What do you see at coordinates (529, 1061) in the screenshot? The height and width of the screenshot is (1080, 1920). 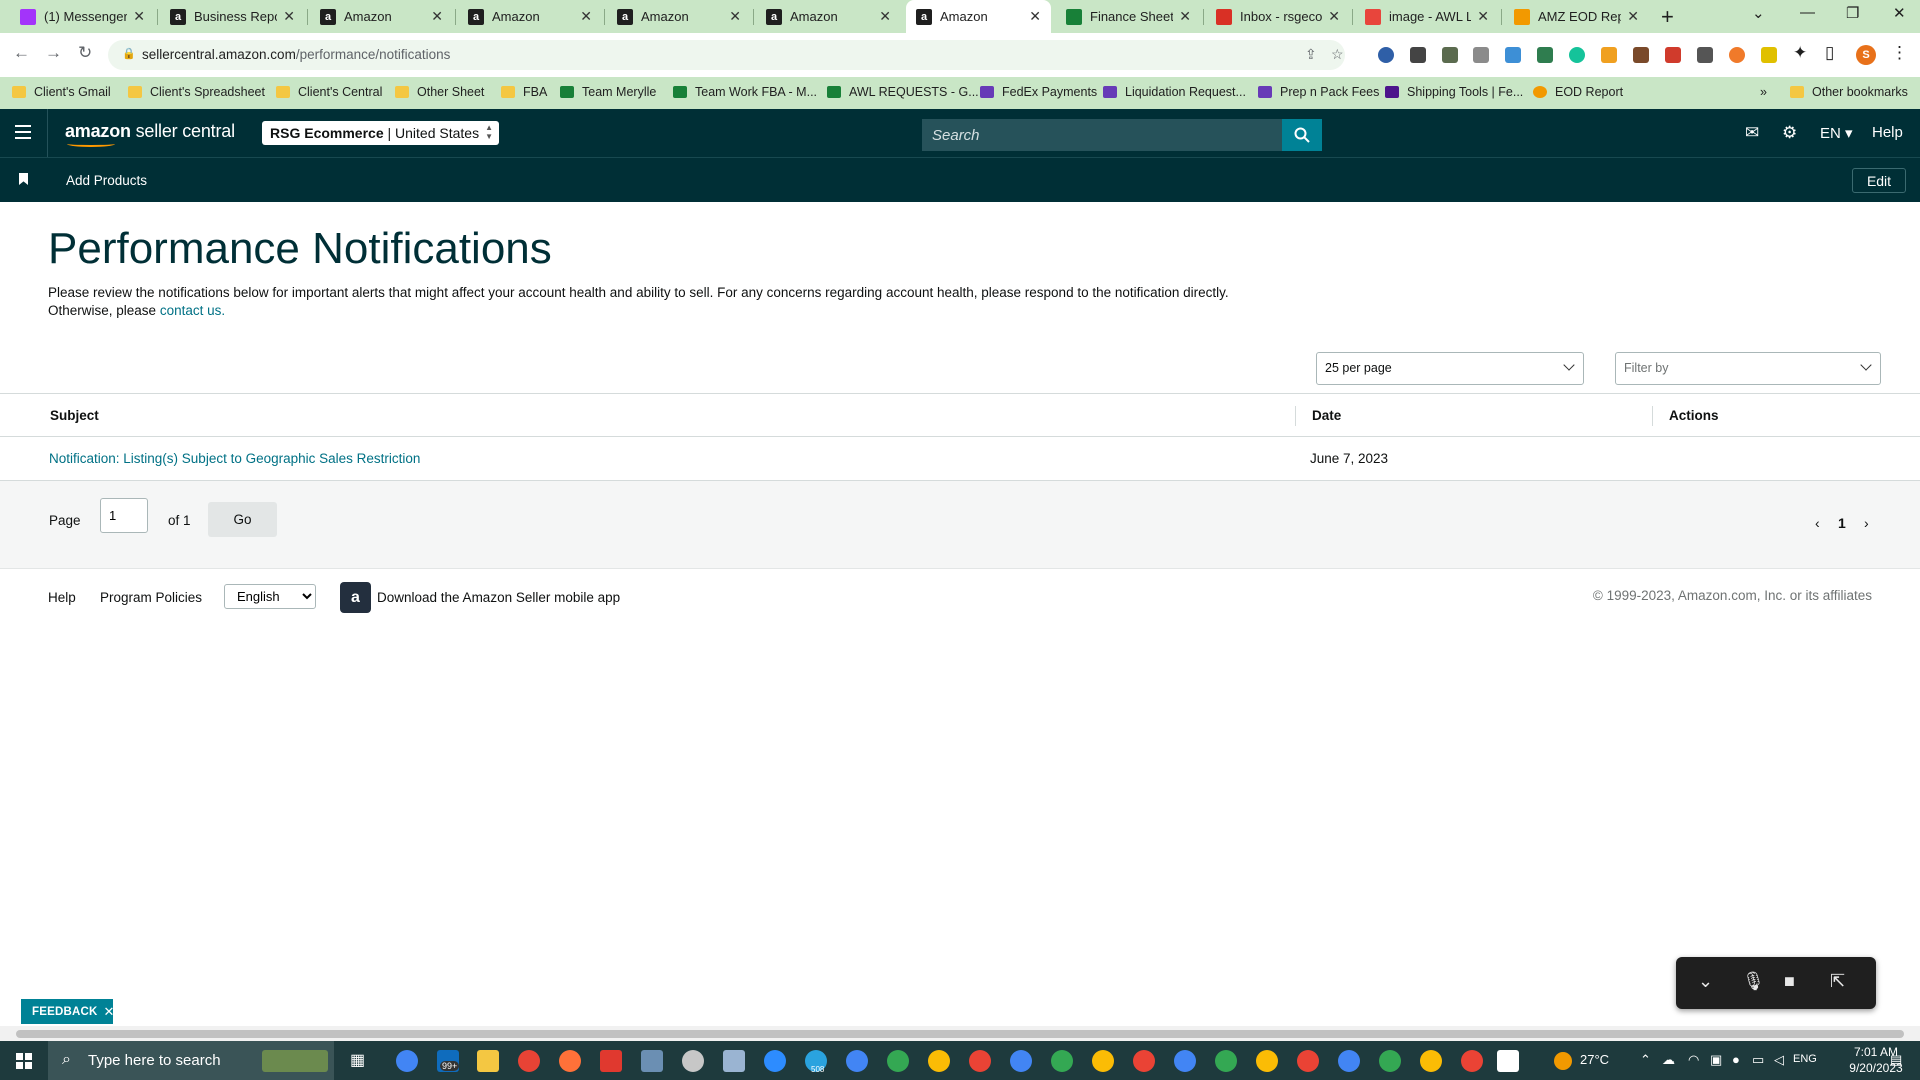 I see `chrome-canary-icon` at bounding box center [529, 1061].